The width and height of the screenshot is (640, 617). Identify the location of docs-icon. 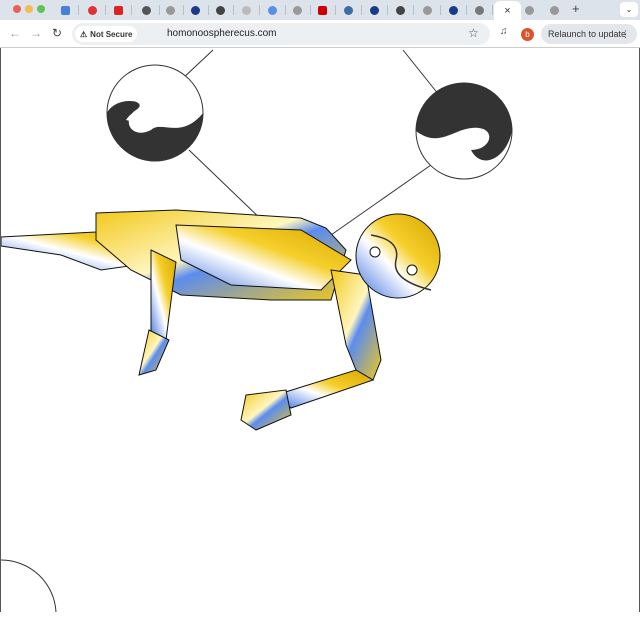
(65, 10).